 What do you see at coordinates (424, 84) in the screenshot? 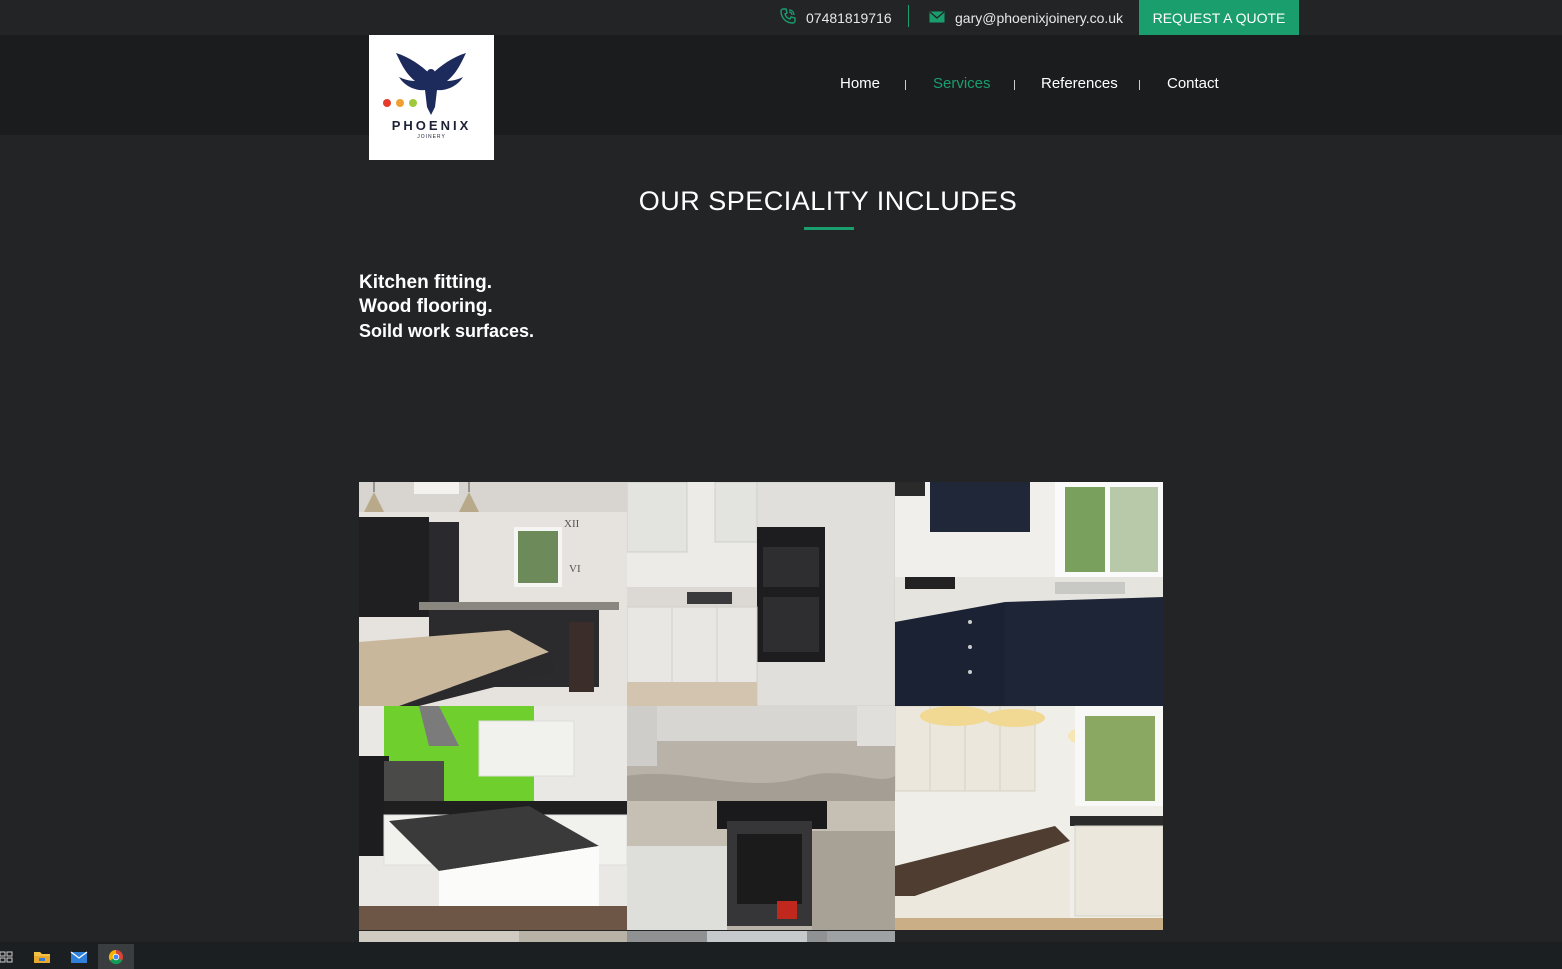
I see `phoenix-bird-icon` at bounding box center [424, 84].